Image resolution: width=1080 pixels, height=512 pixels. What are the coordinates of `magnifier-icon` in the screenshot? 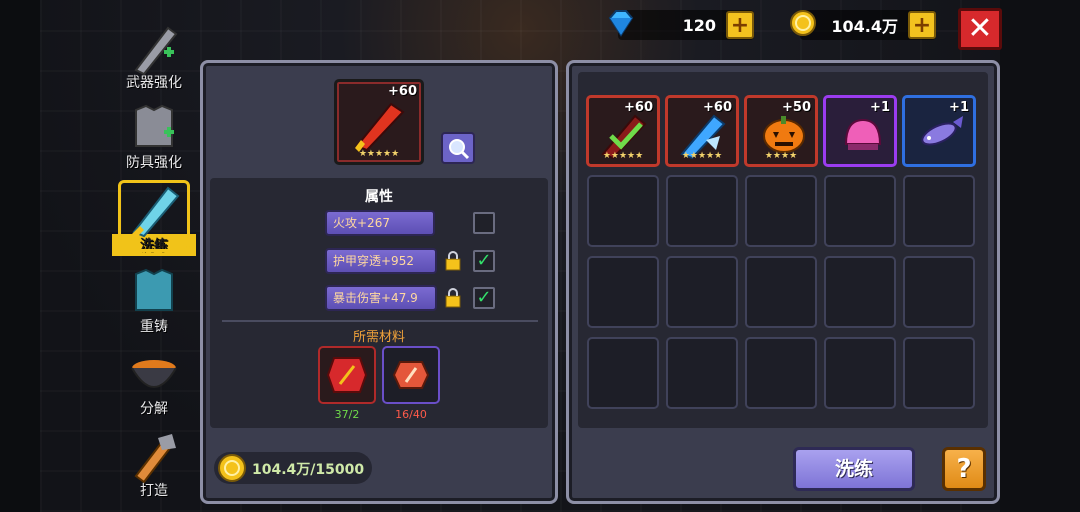 It's located at (459, 149).